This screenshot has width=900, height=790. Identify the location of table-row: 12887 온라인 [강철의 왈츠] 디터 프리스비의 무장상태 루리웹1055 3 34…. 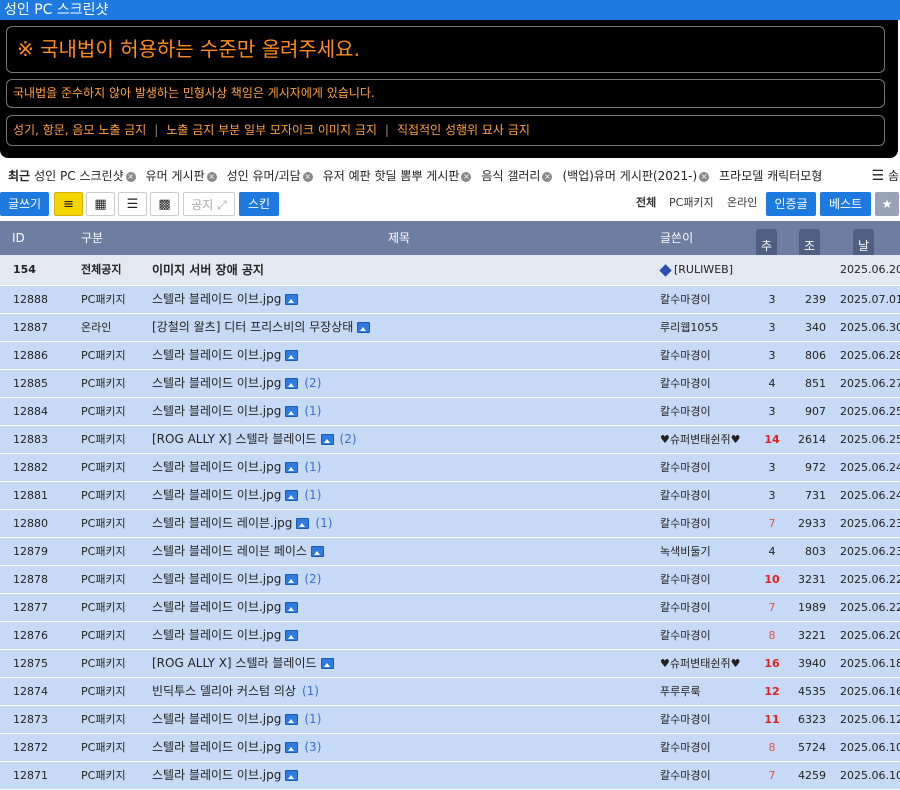
(450, 328).